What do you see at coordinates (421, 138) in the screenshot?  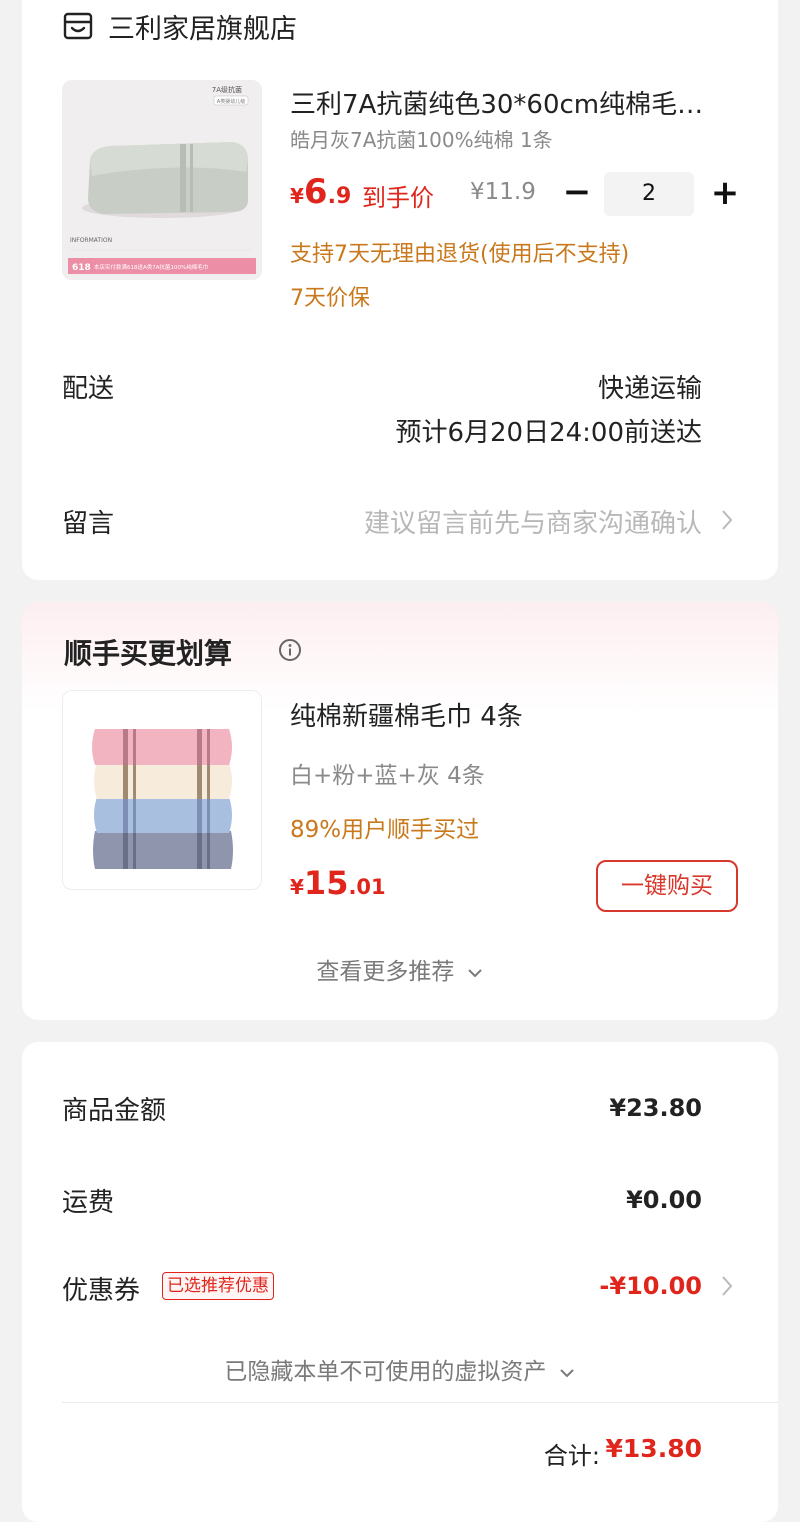 I see `product-sku: 皓月灰7A抗菌100%纯棉 1条` at bounding box center [421, 138].